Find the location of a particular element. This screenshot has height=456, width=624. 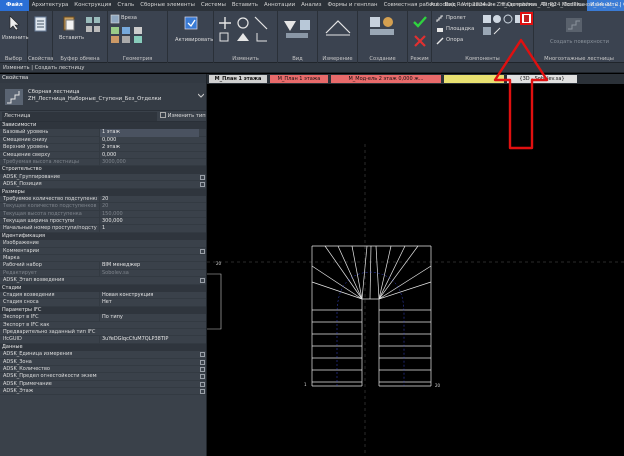

ribbon-tab-6: Вставить is located at coordinates (245, 5).